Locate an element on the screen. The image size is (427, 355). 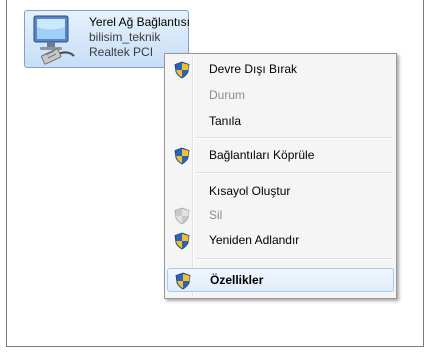
menu-item-create-shortcut: Kısayol Oluştur is located at coordinates (280, 192).